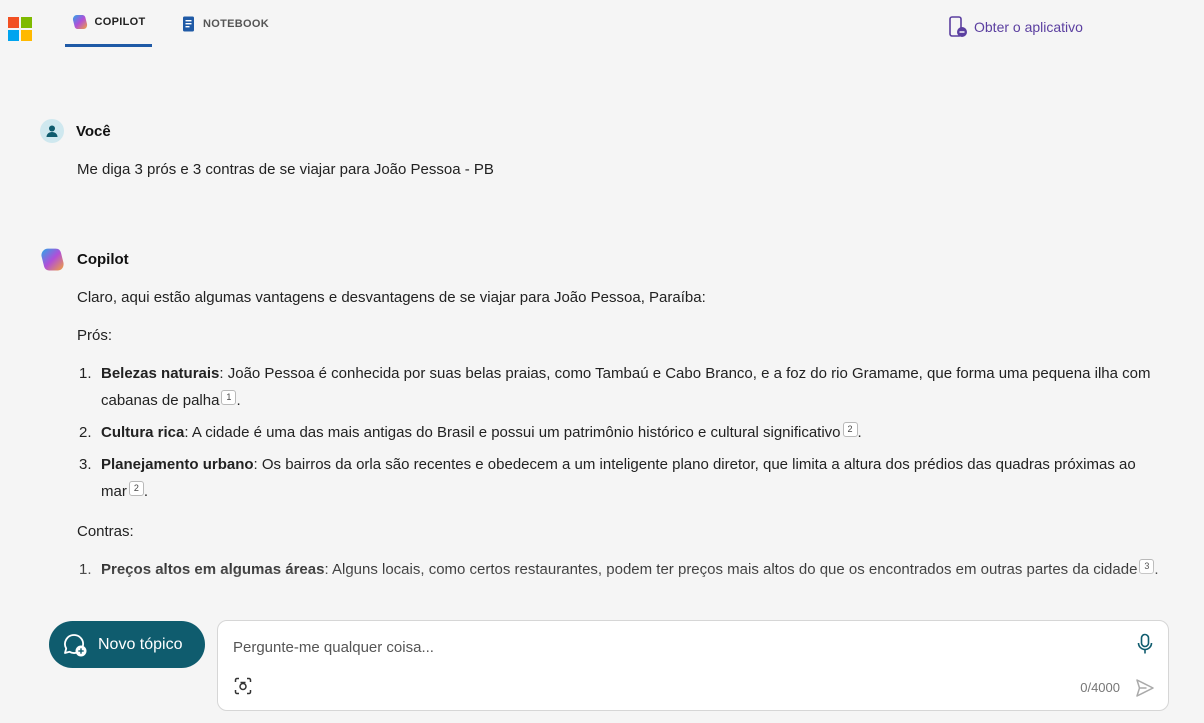 This screenshot has width=1204, height=723. I want to click on copilot-message-header: Copilot, so click(84, 259).